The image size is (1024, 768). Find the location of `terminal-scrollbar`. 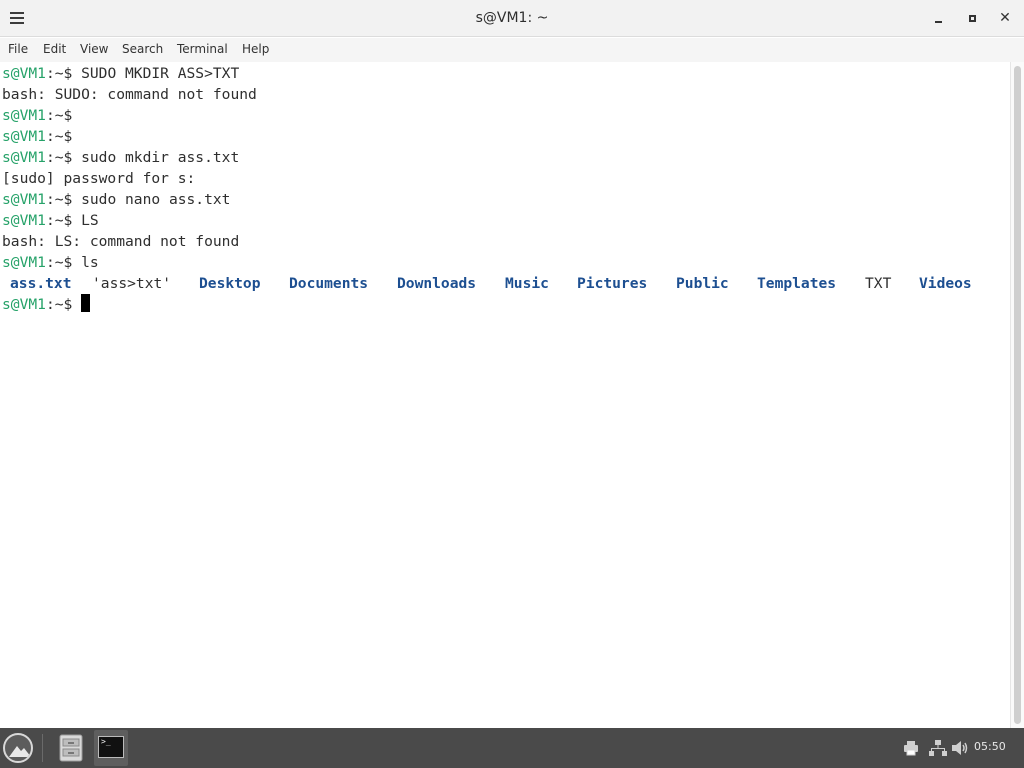

terminal-scrollbar is located at coordinates (1017, 395).